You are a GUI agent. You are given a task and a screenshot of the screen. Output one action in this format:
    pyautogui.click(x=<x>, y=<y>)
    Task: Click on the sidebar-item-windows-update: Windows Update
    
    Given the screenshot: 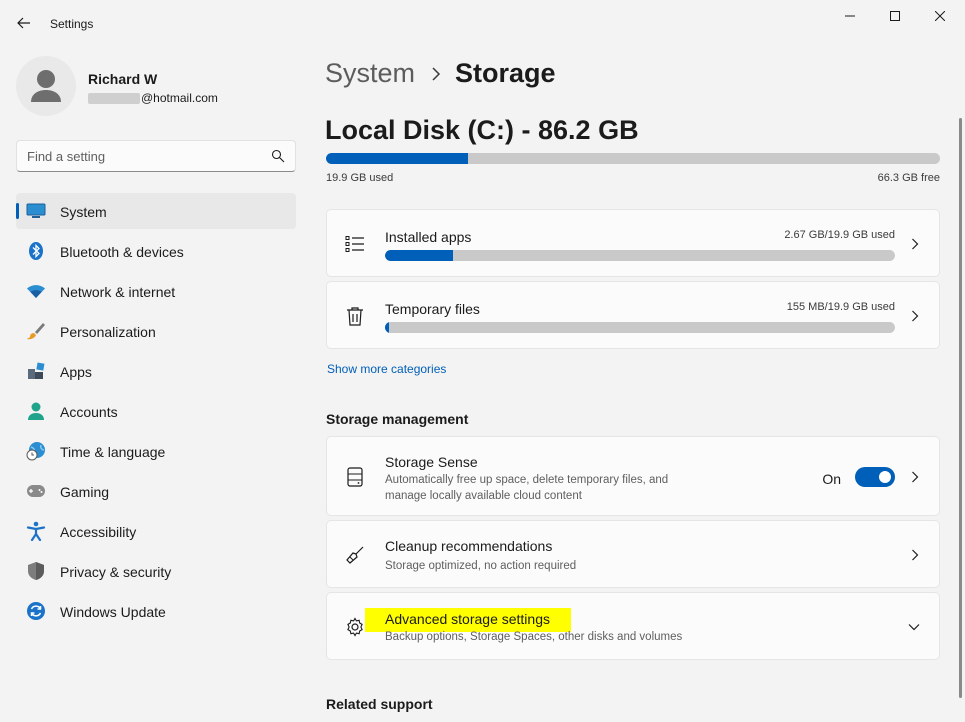 What is the action you would take?
    pyautogui.click(x=156, y=611)
    